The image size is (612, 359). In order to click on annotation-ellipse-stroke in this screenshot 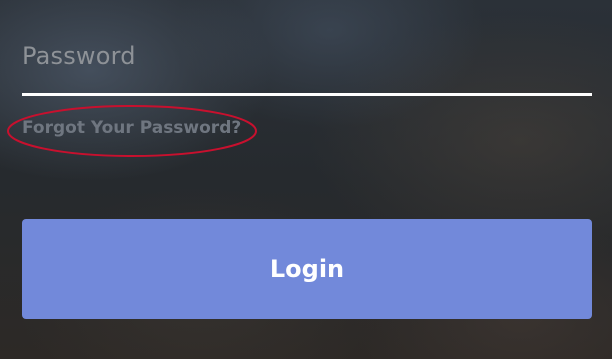, I will do `click(132, 131)`.